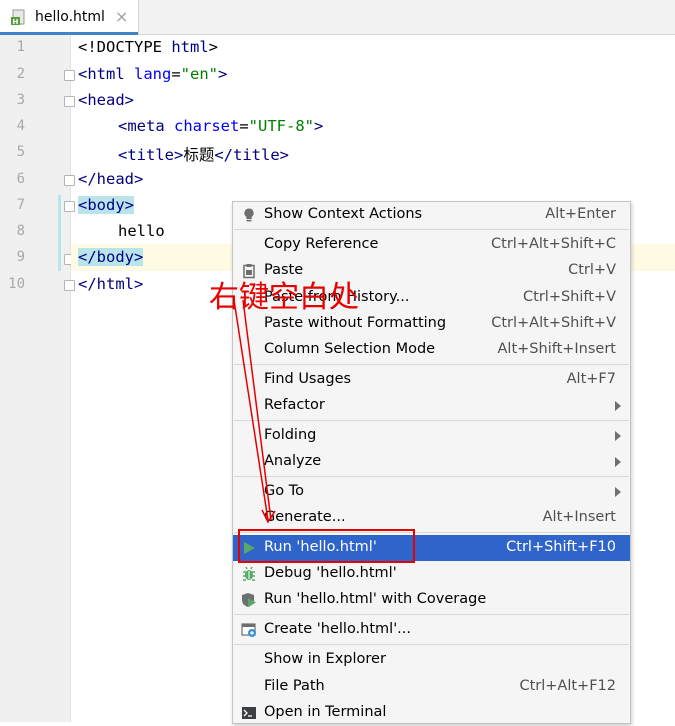  I want to click on annotation-text: 右键空白处, so click(284, 297).